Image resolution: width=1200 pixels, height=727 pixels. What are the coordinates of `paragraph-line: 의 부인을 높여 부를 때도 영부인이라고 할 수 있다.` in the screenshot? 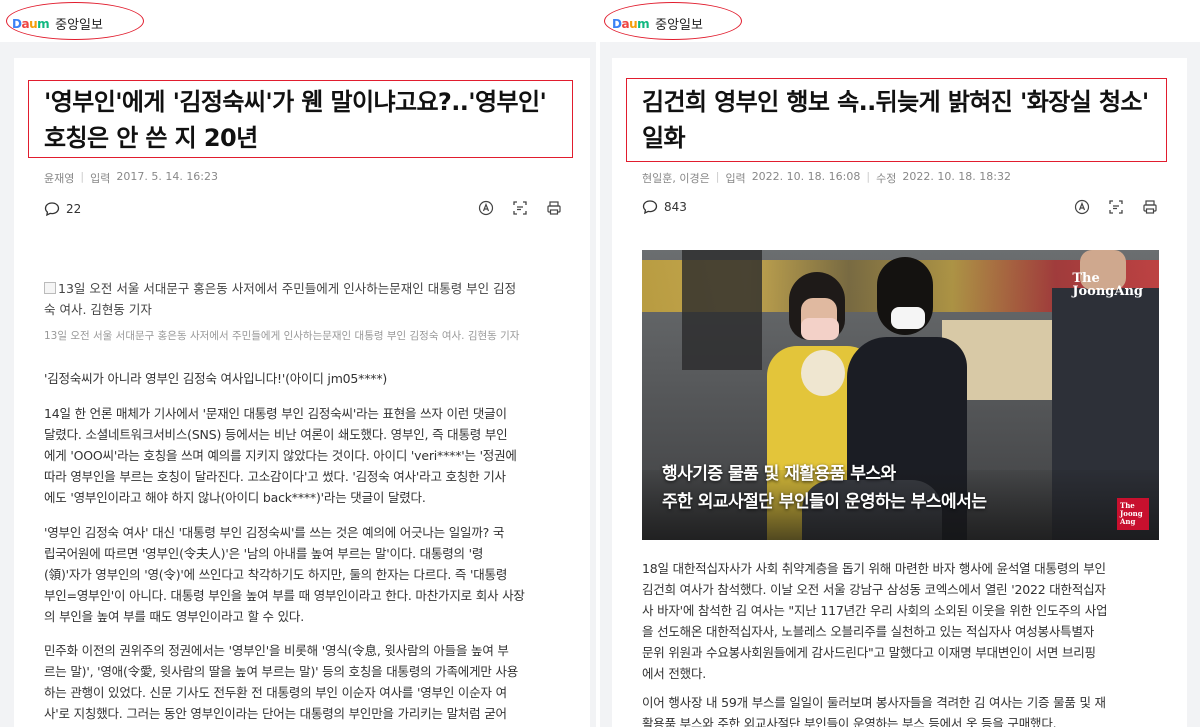 It's located at (174, 616).